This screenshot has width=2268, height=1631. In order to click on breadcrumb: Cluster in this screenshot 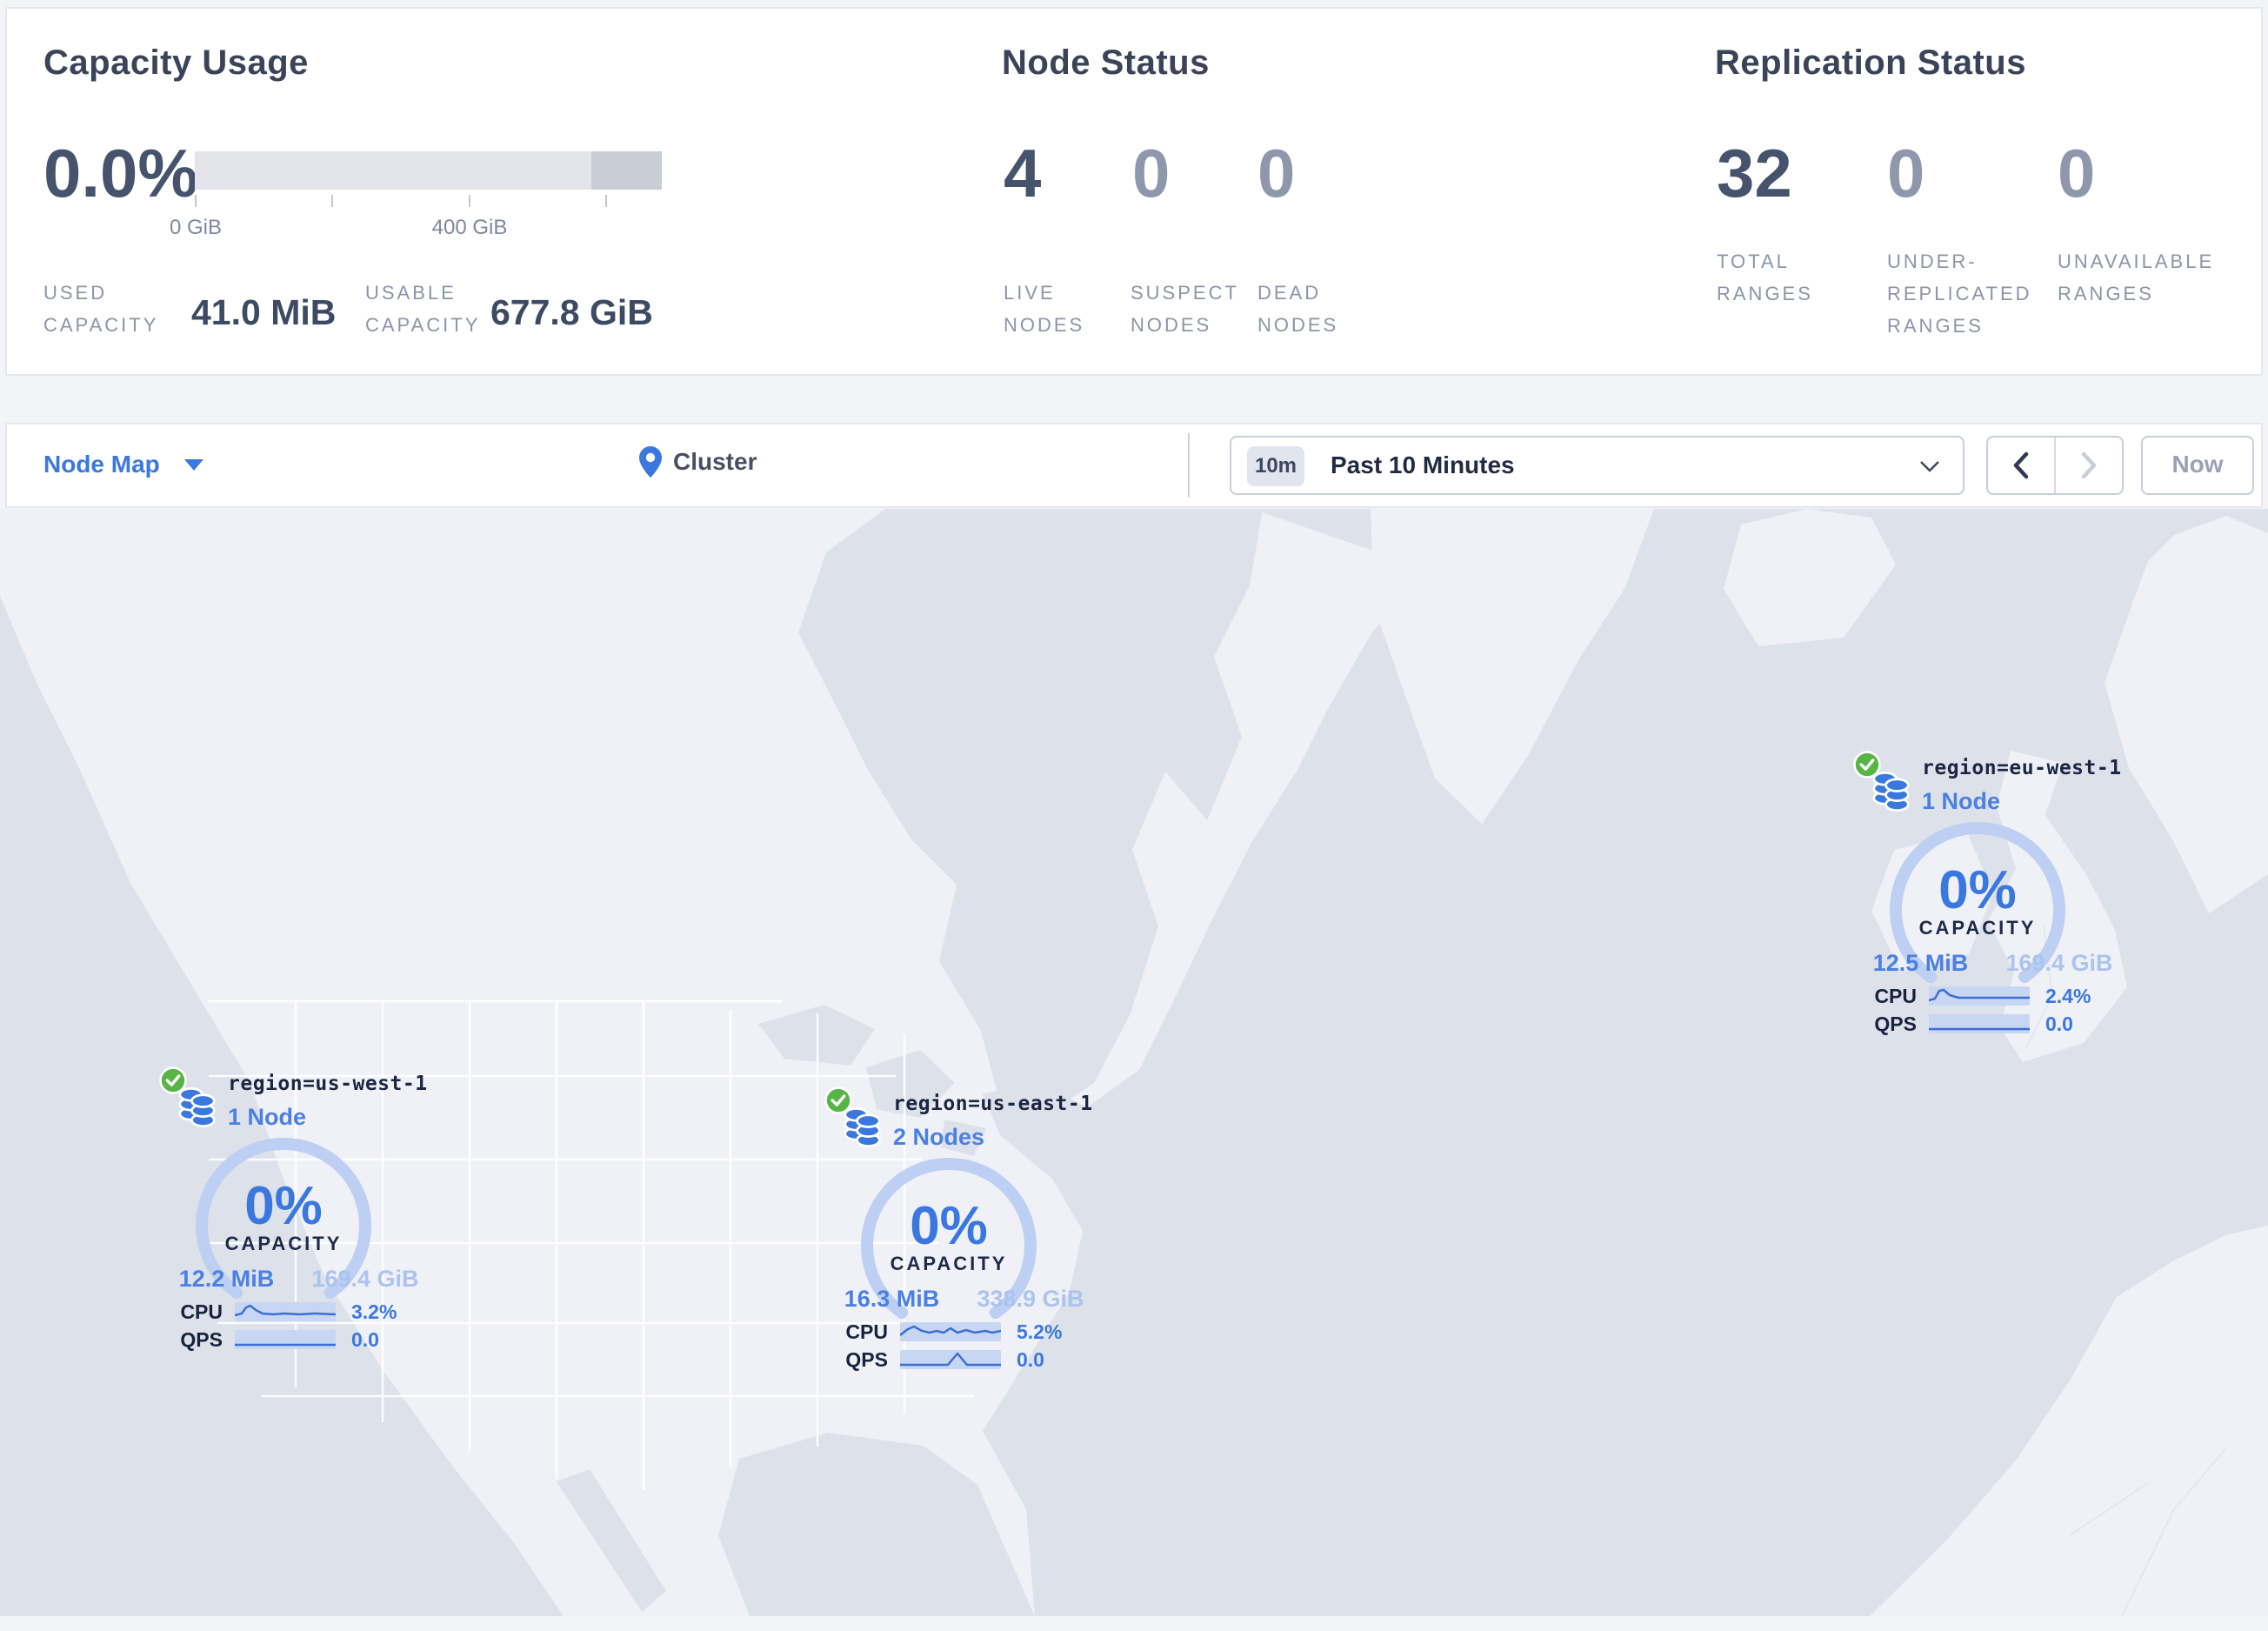, I will do `click(697, 461)`.